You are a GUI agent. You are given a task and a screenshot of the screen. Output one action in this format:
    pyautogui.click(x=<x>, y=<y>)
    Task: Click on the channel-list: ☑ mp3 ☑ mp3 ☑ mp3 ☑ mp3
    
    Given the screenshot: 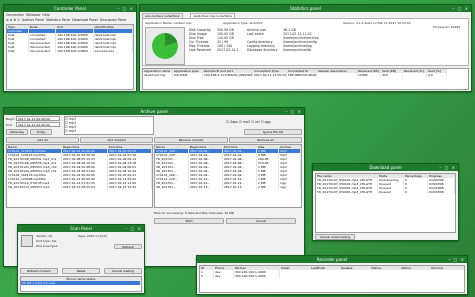 What is the action you would take?
    pyautogui.click(x=109, y=125)
    